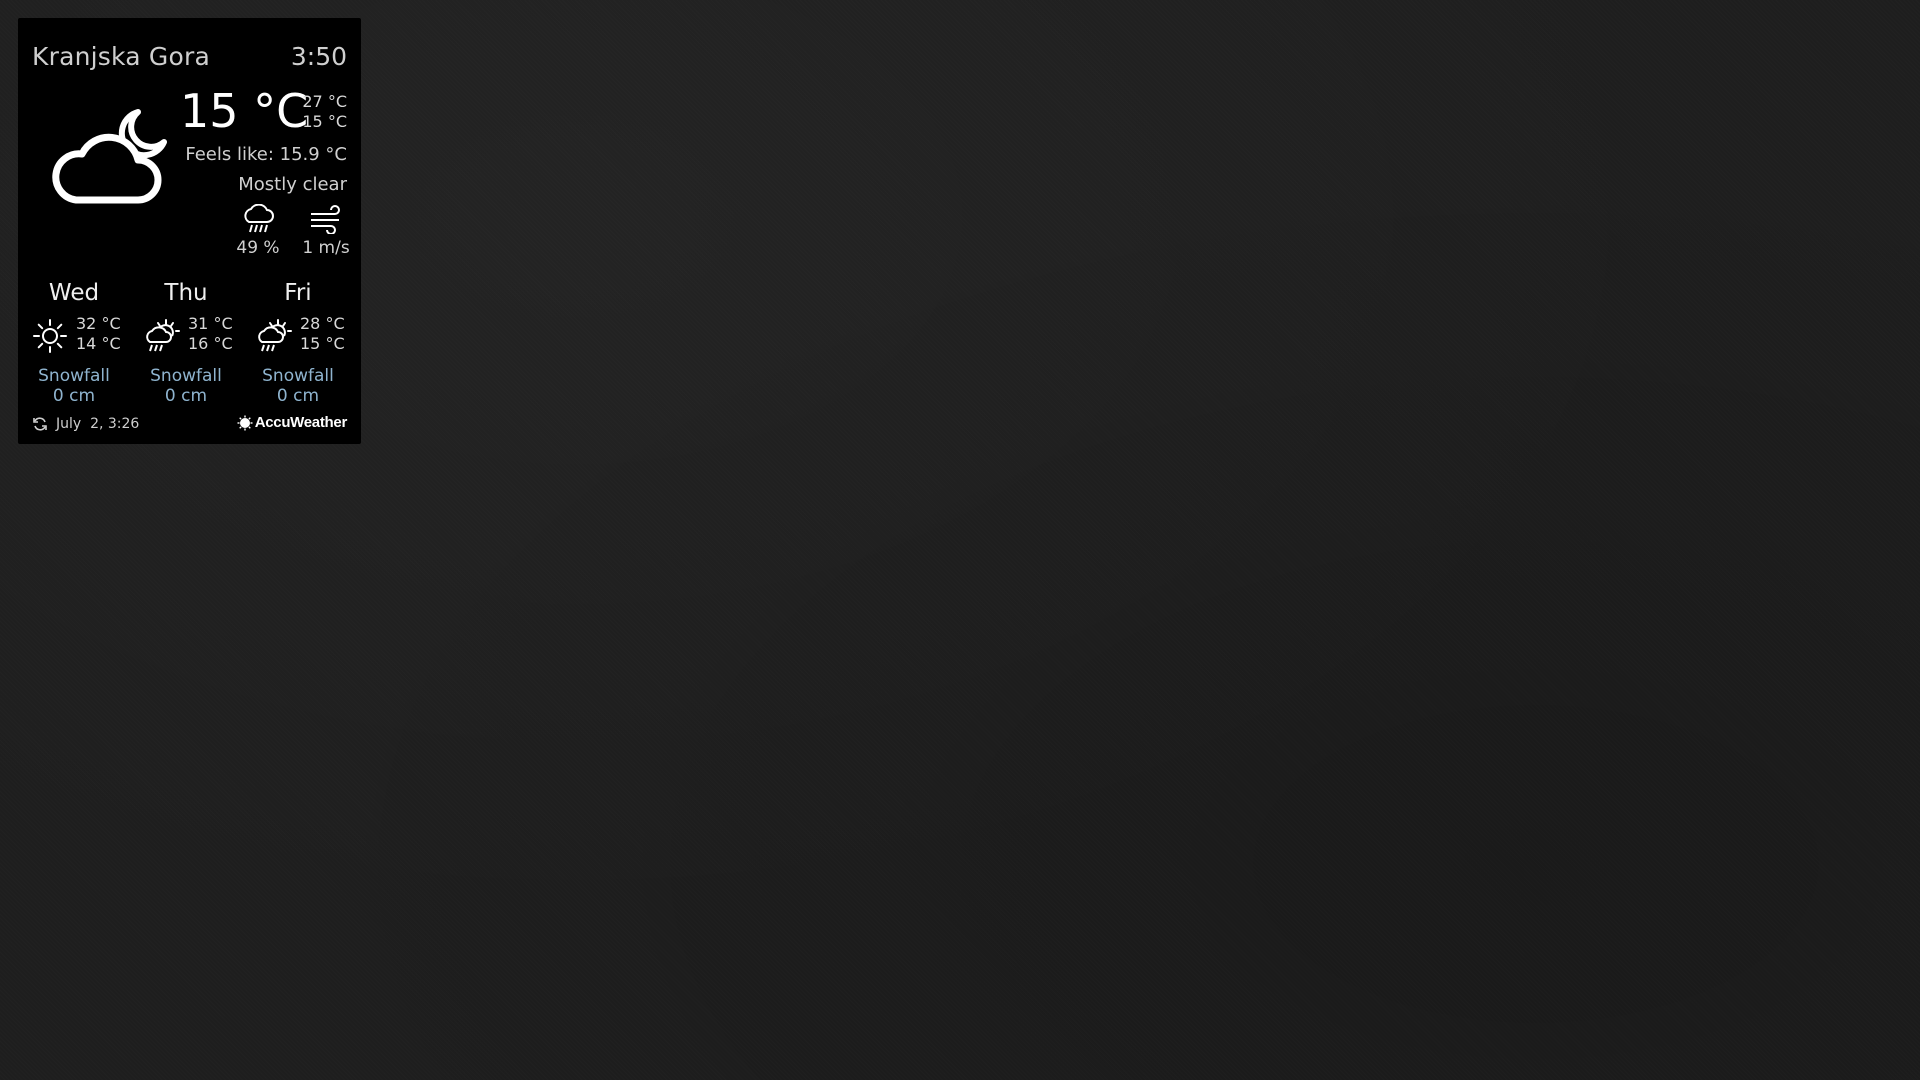 This screenshot has height=1080, width=1920. Describe the element at coordinates (210, 343) in the screenshot. I see `forecast-low: 16 °C` at that location.